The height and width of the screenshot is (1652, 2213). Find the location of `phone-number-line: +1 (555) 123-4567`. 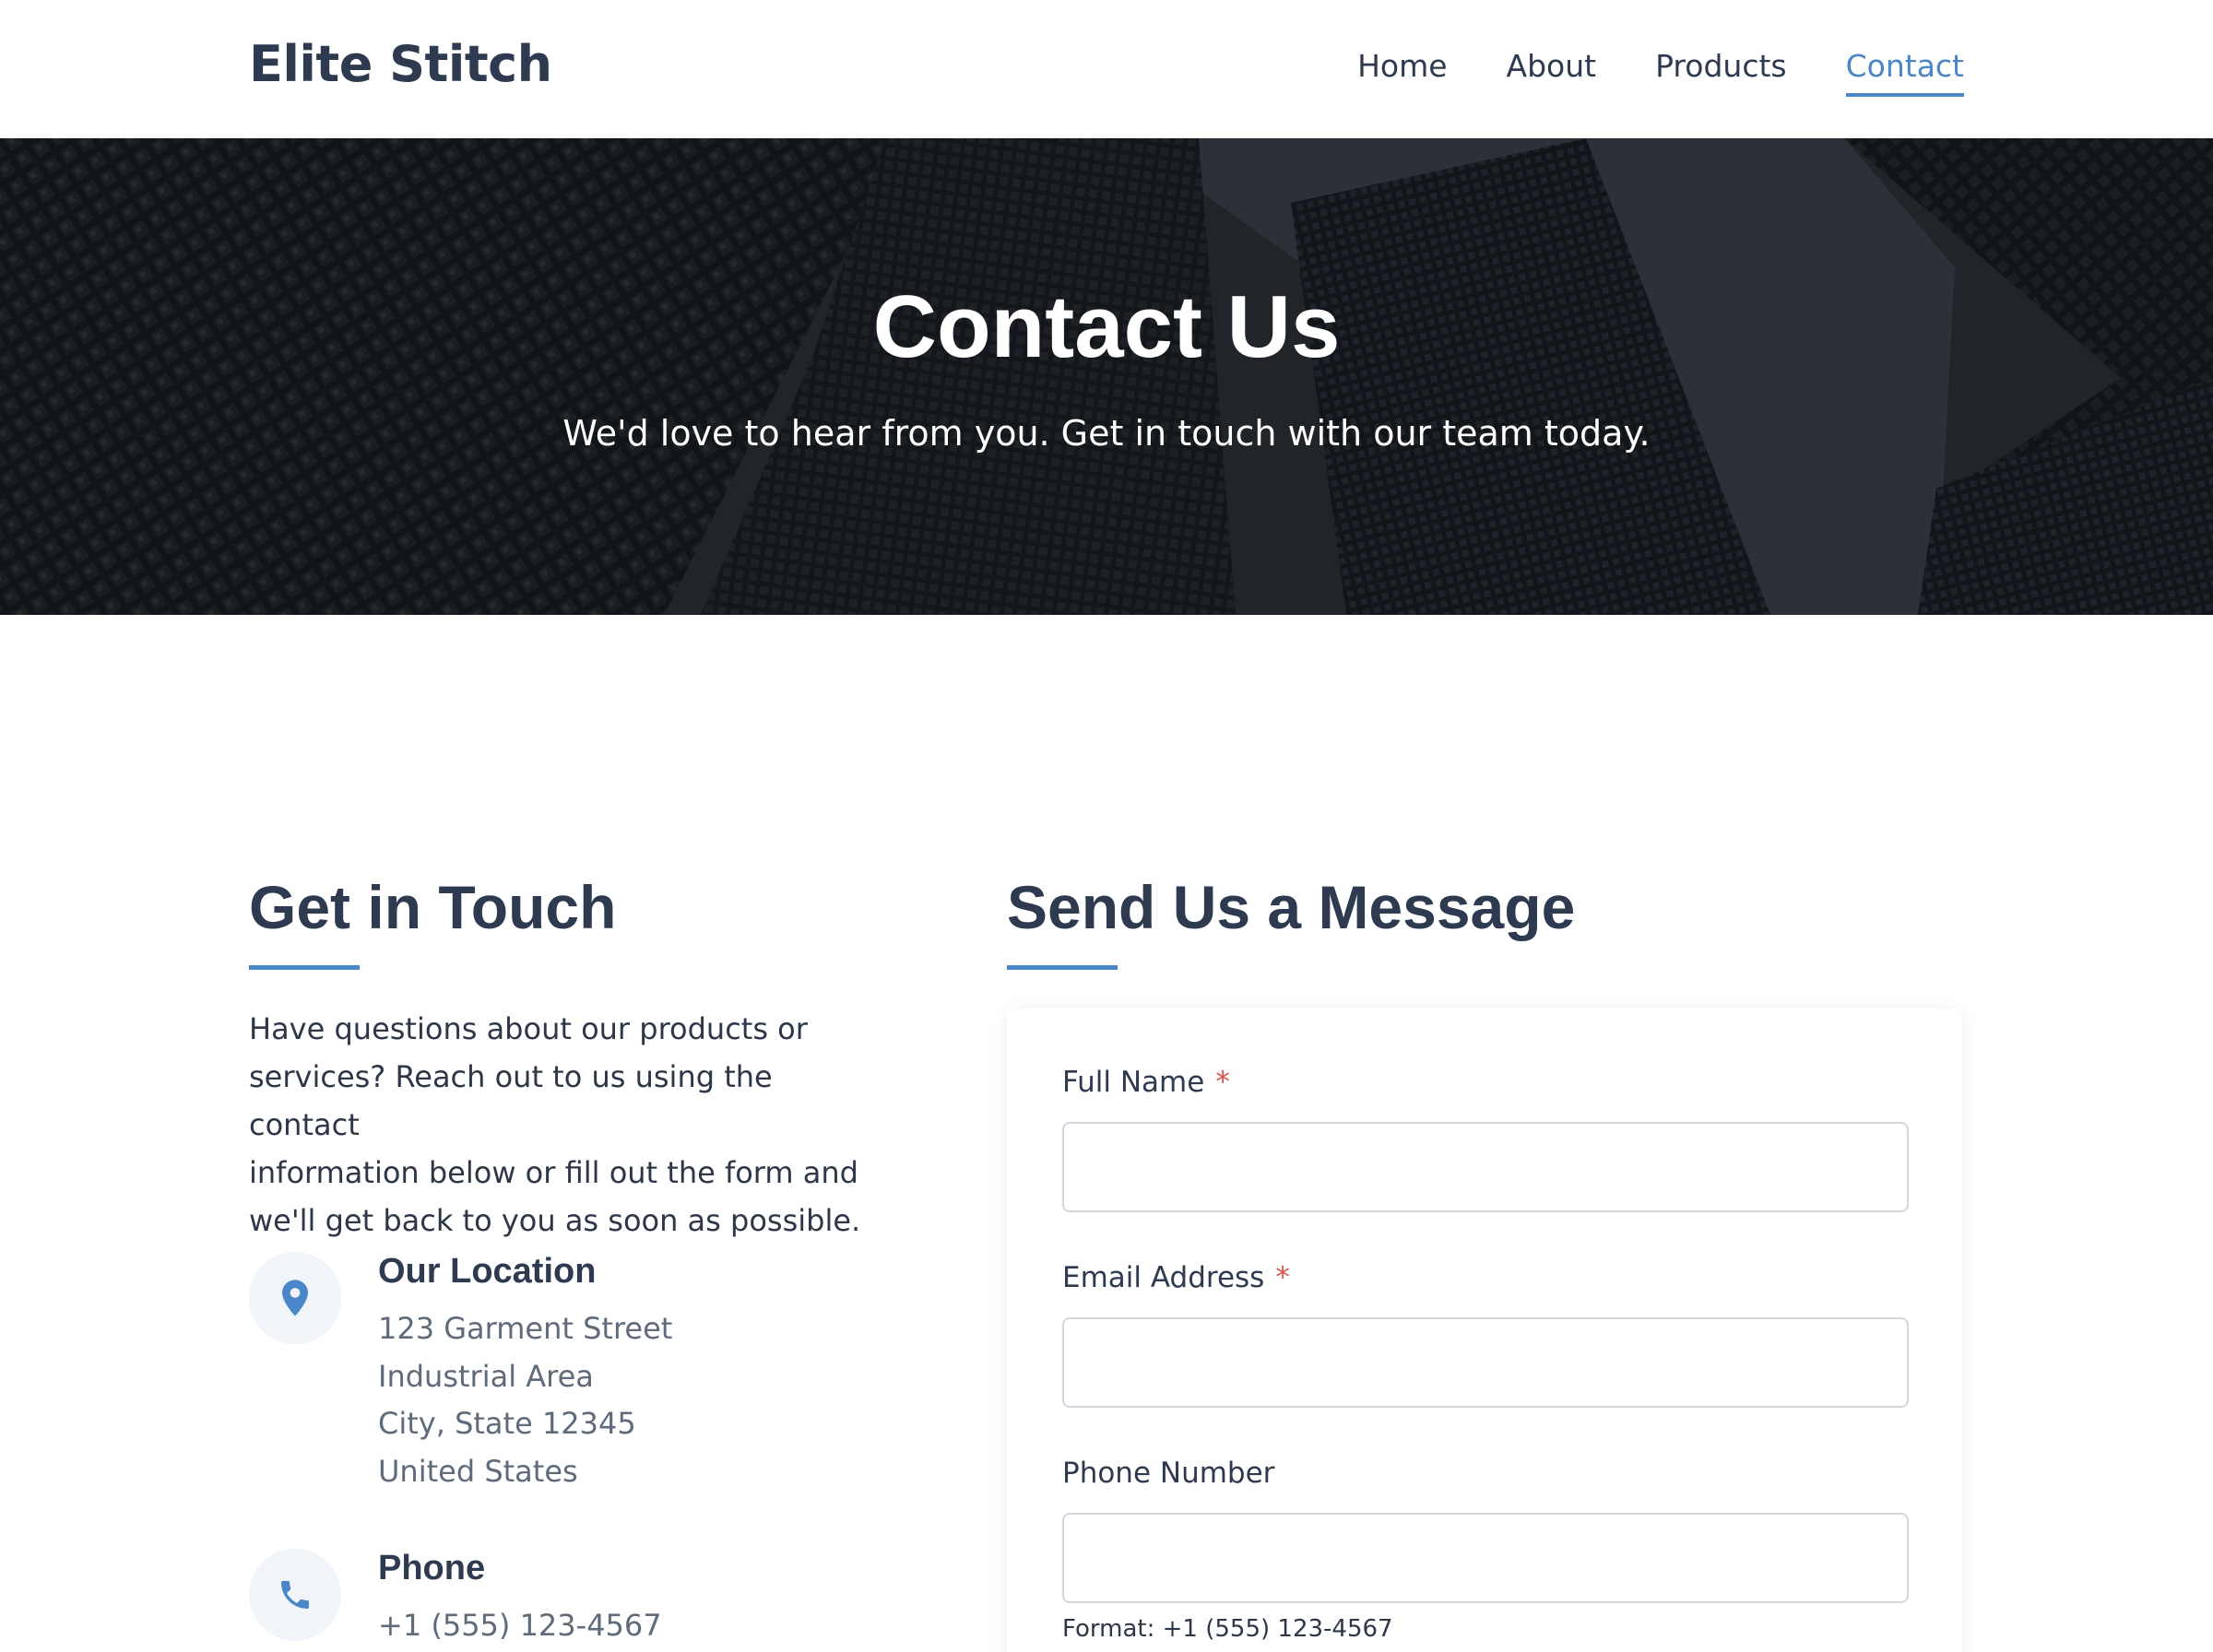

phone-number-line: +1 (555) 123-4567 is located at coordinates (520, 1626).